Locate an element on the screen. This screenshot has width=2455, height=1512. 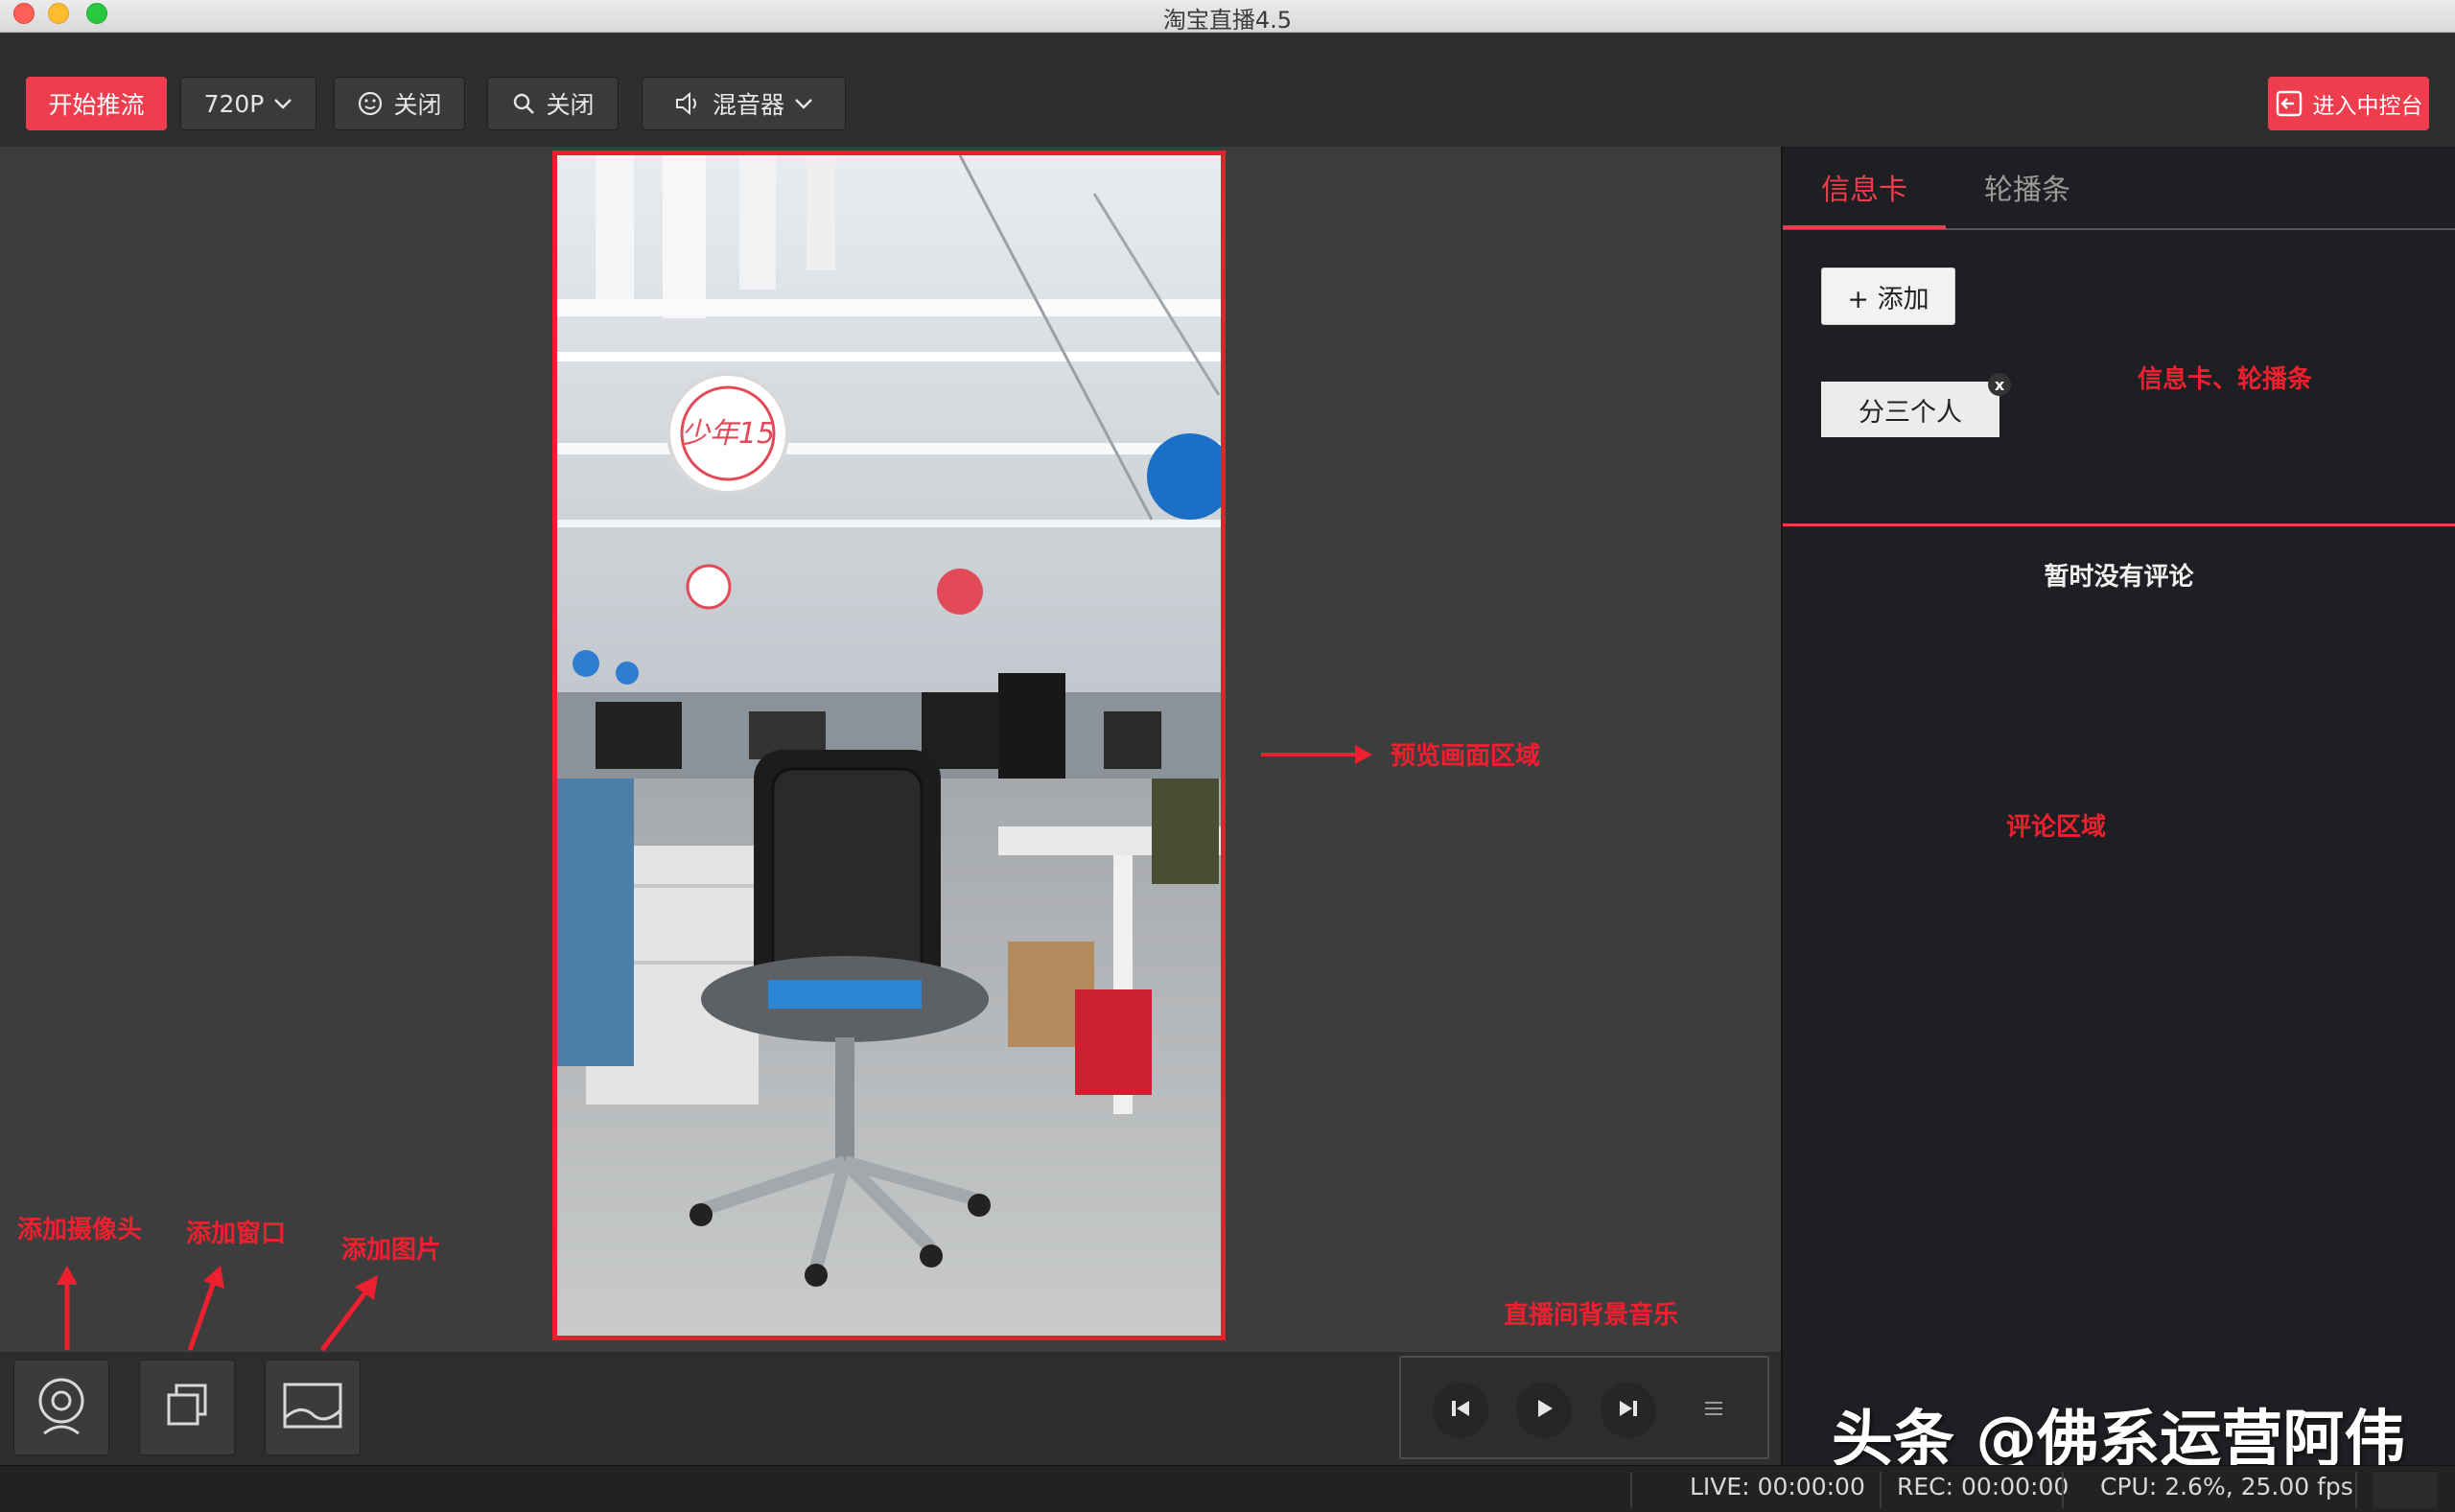
beauty-toggle: 关闭 is located at coordinates (399, 103).